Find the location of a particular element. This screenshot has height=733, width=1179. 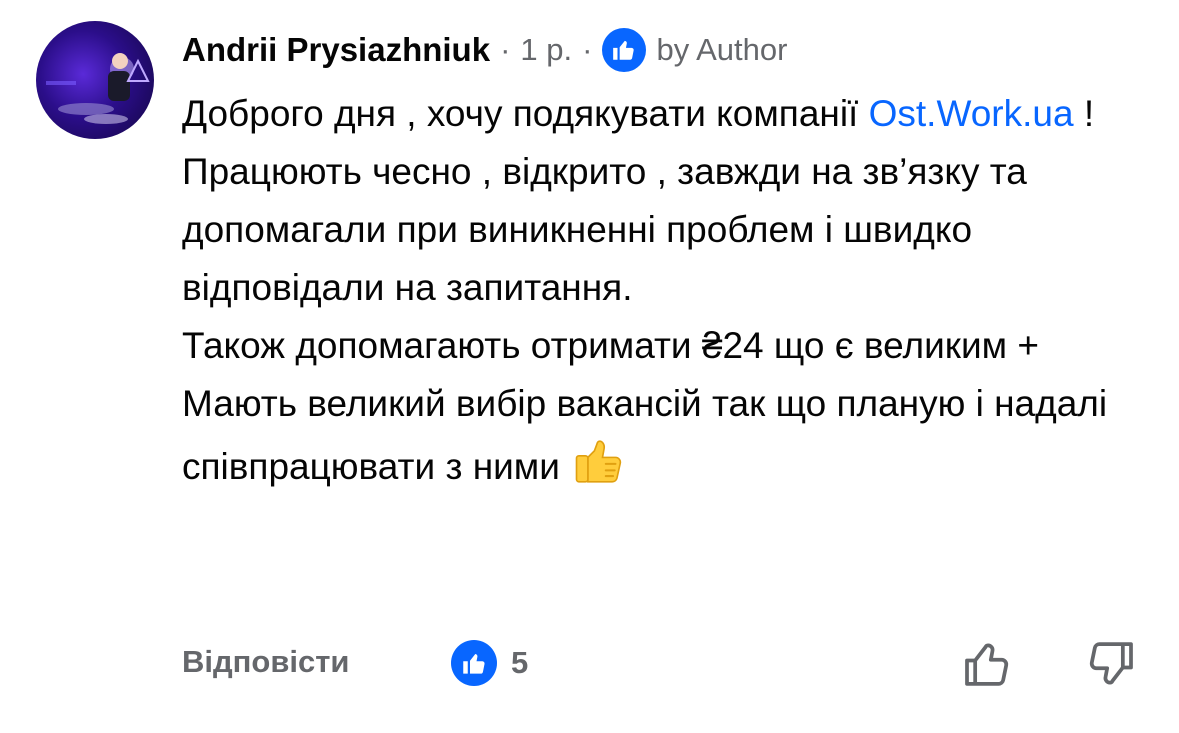

avatar is located at coordinates (95, 80).